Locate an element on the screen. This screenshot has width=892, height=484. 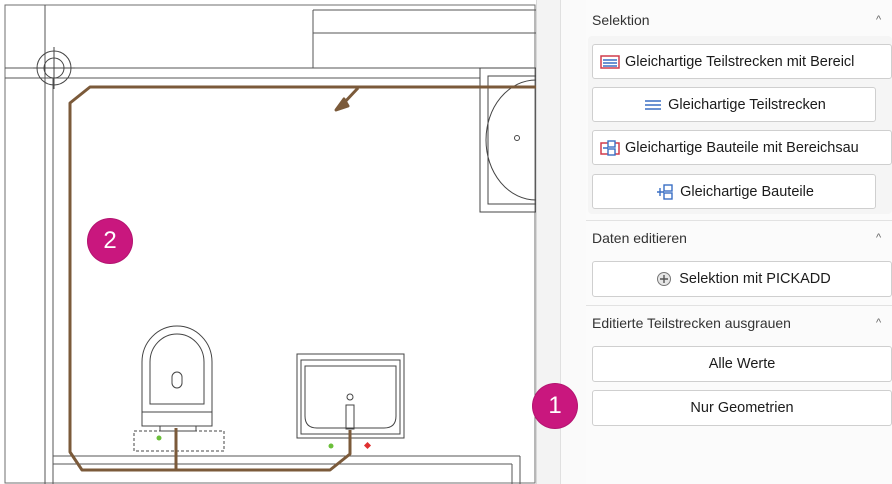
btn-components: Gleichartige Bauteile is located at coordinates (734, 191).